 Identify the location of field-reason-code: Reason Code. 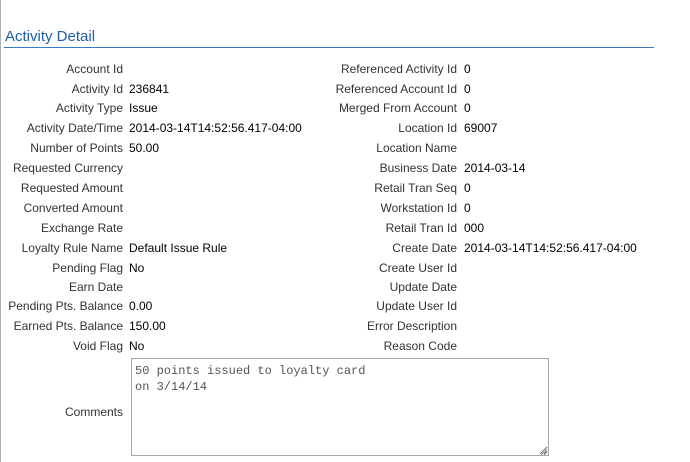
(345, 346).